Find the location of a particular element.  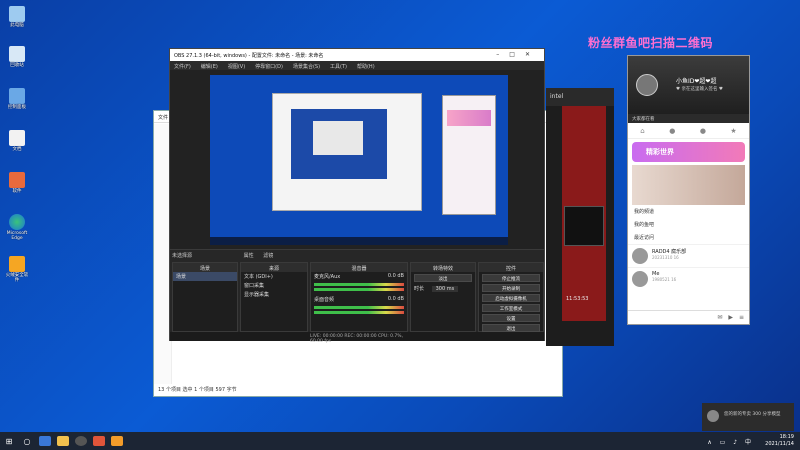

track-name: 麦克风/Aux is located at coordinates (327, 277).